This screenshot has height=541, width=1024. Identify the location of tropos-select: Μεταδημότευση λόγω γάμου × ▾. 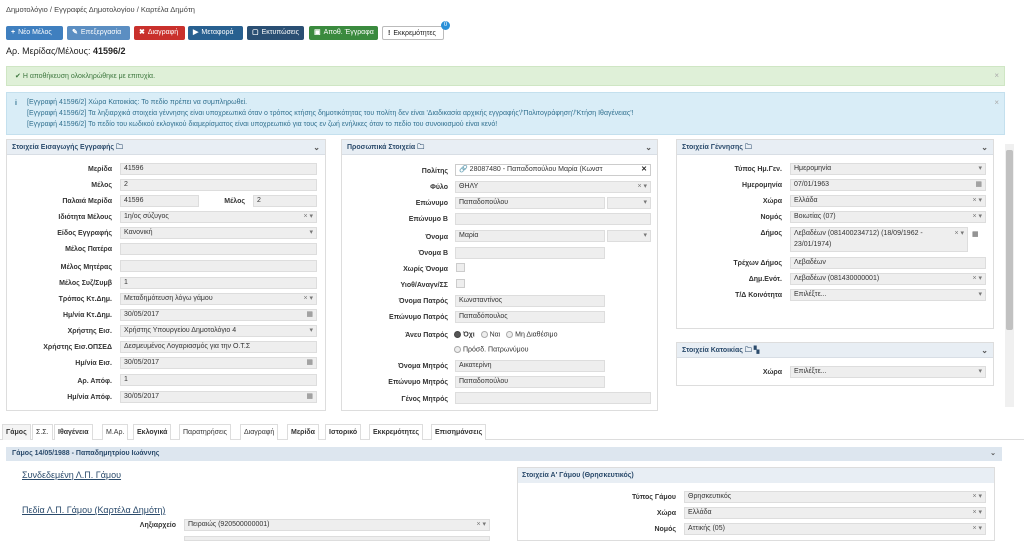
(218, 299).